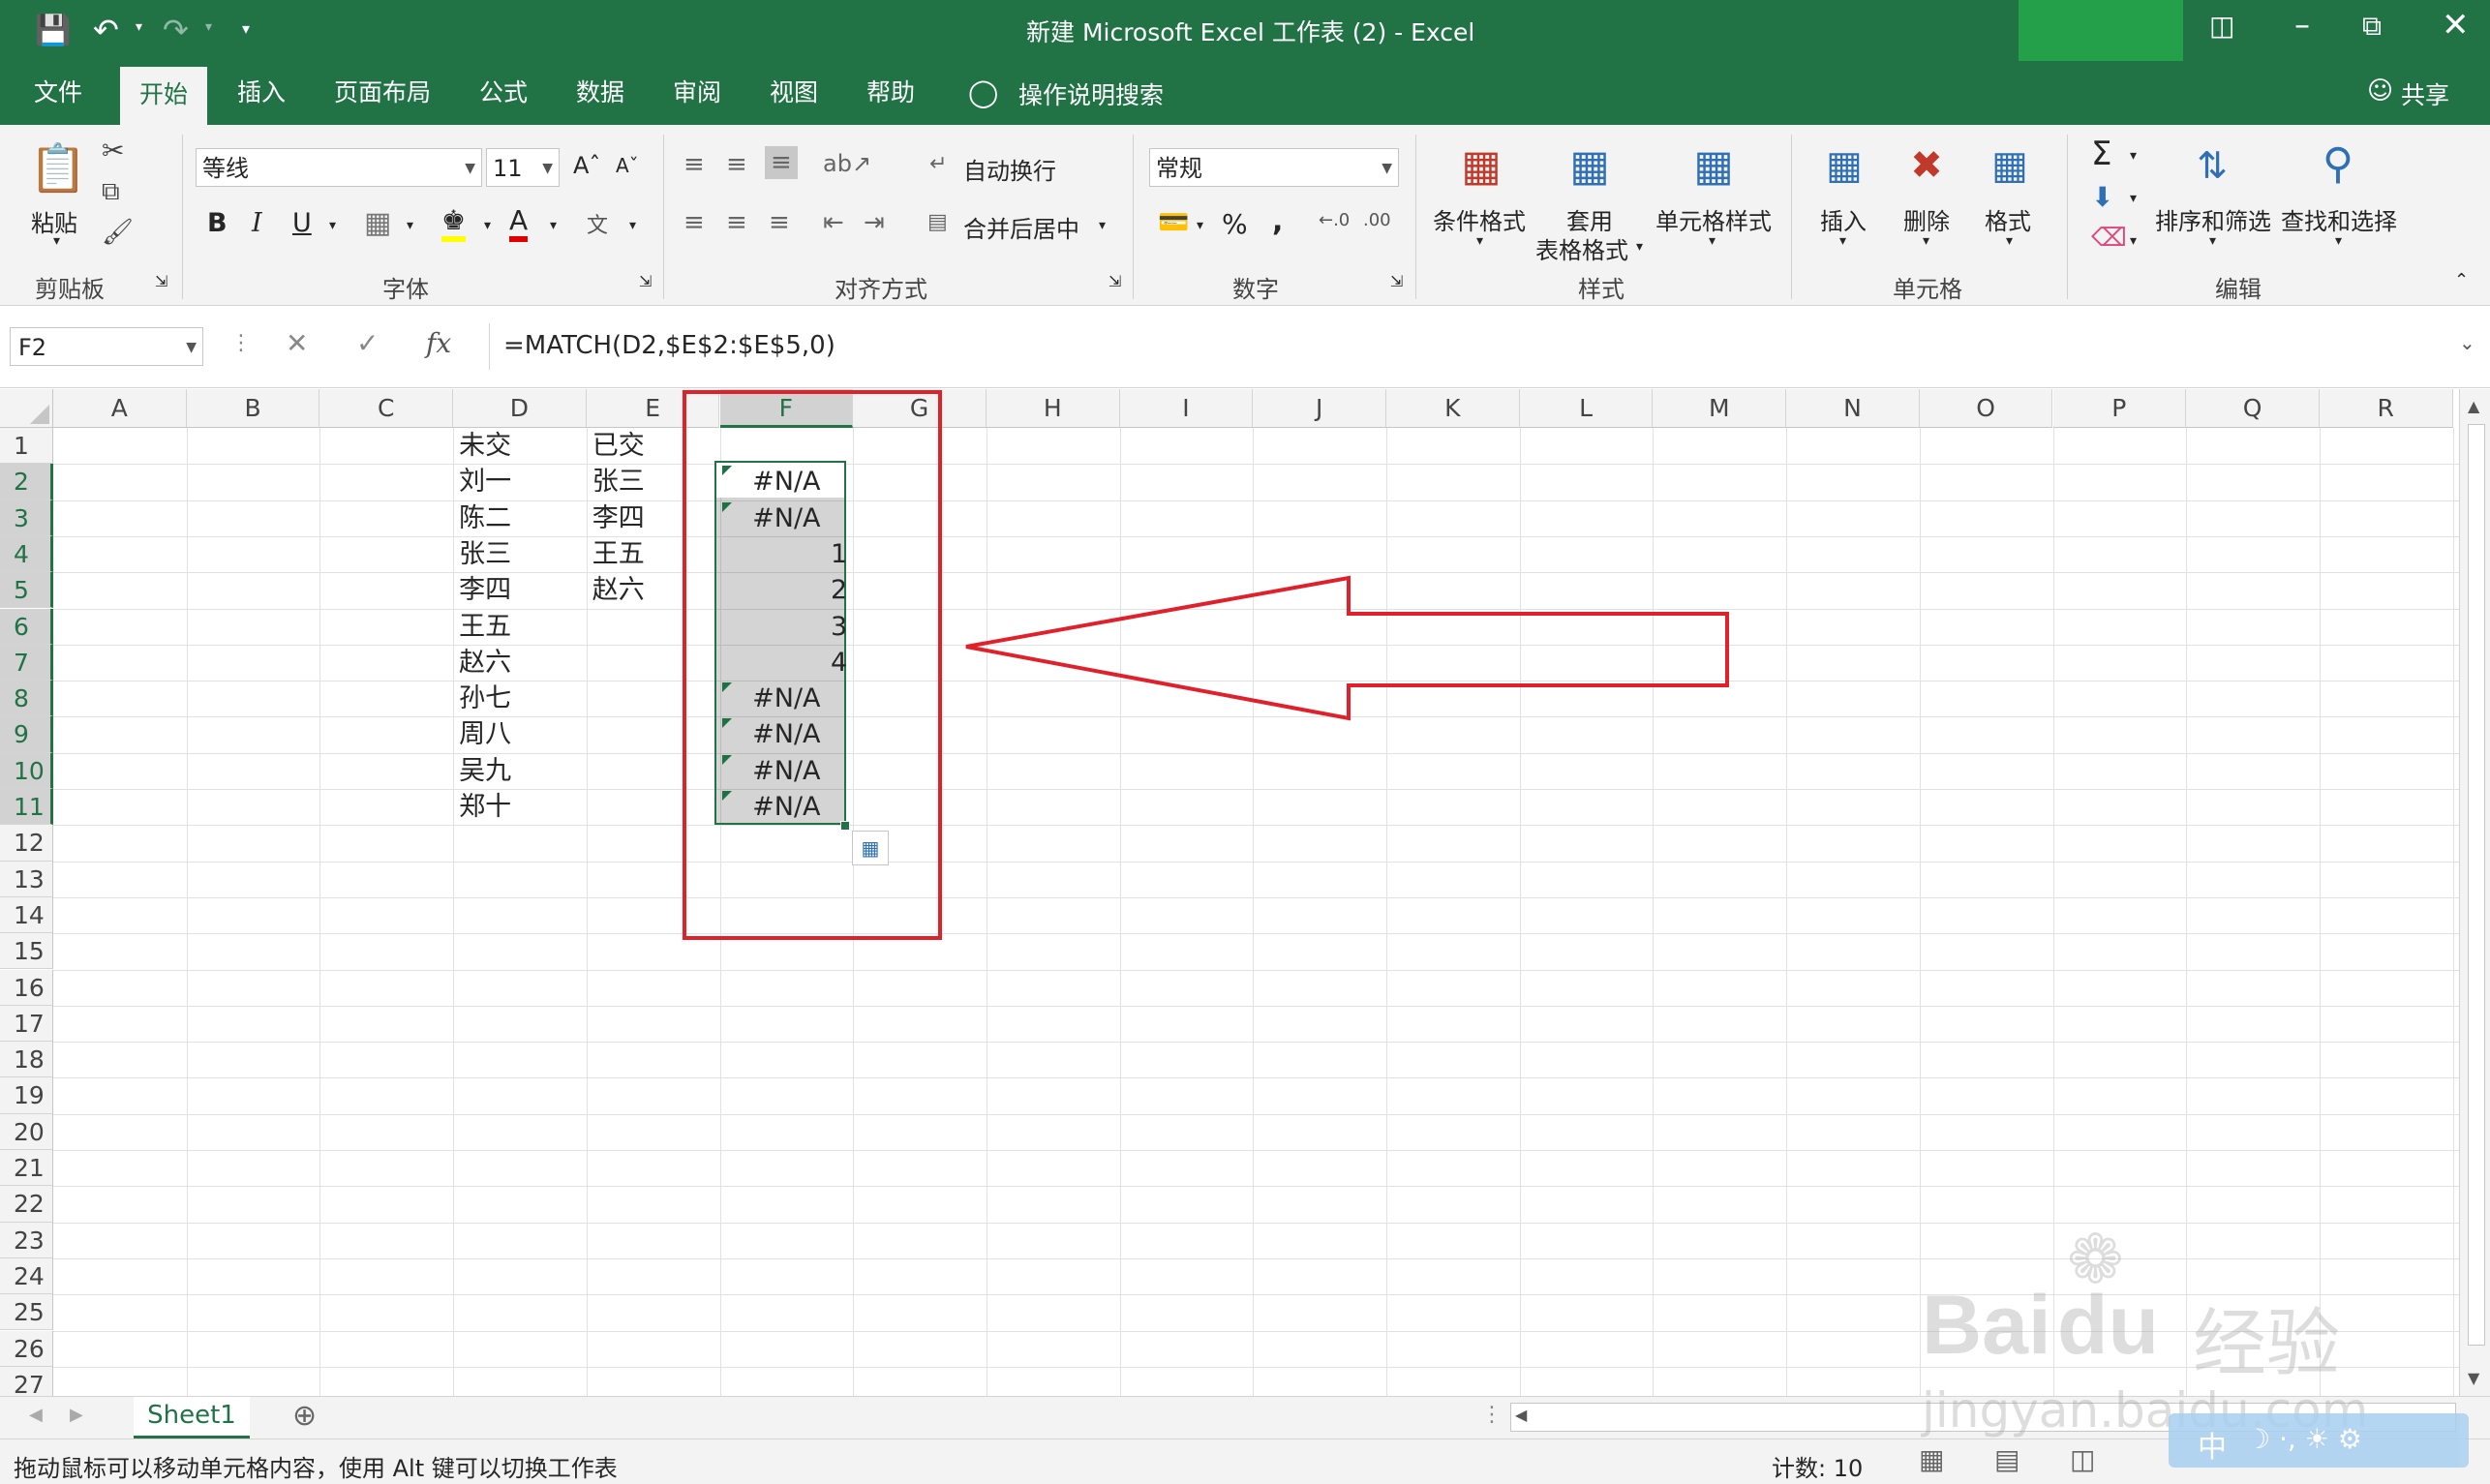 The image size is (2490, 1484). Describe the element at coordinates (2133, 156) in the screenshot. I see `autosum-dropdown-icon: ▾` at that location.